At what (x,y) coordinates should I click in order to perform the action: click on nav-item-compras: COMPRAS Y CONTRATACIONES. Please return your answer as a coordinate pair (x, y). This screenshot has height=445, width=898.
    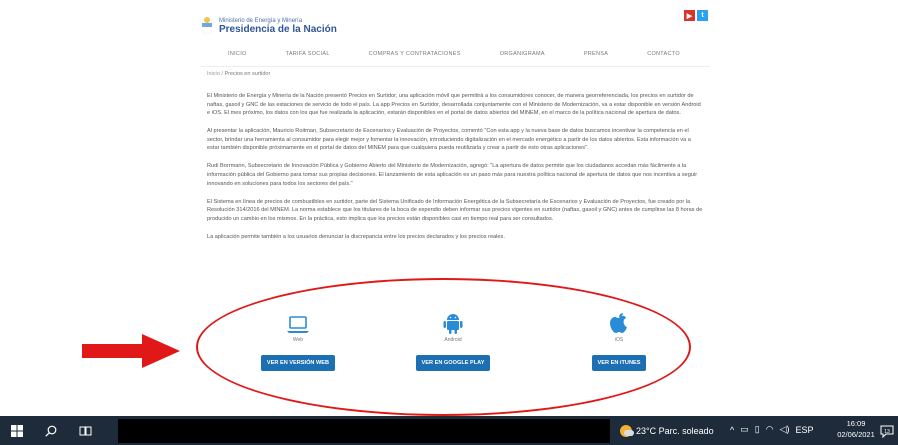
    Looking at the image, I should click on (415, 57).